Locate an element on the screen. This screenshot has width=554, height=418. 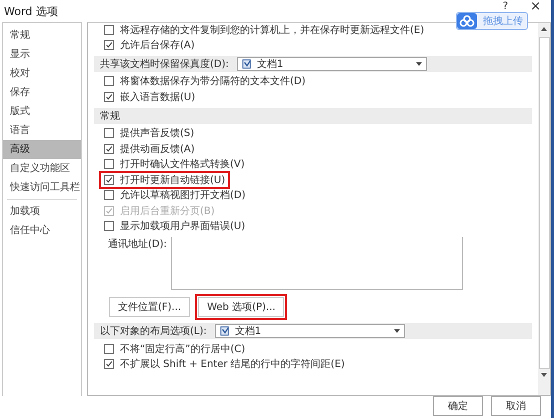
checkbox-label: 显示加载项用户界面错误(U) is located at coordinates (183, 227).